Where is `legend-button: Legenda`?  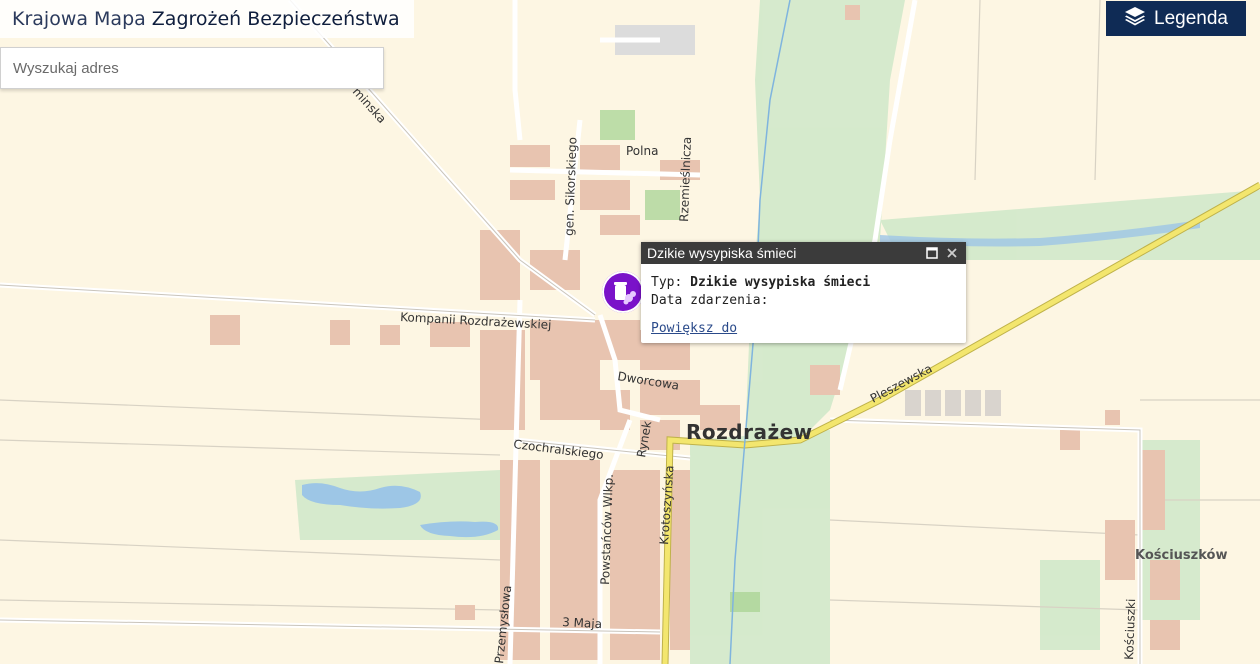
legend-button: Legenda is located at coordinates (1176, 18).